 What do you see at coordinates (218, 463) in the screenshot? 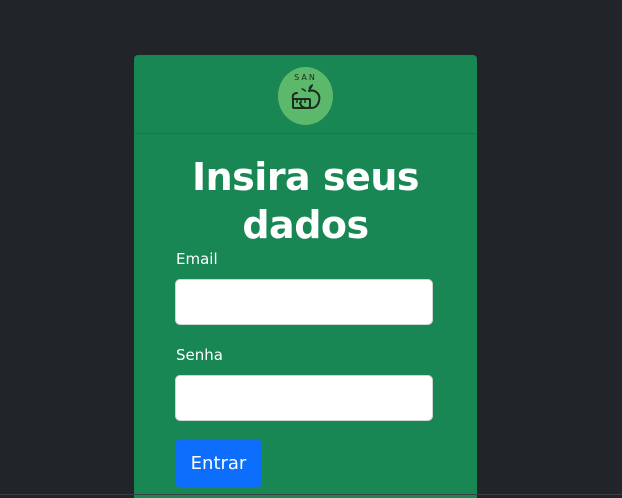
I see `submit-button: Entrar` at bounding box center [218, 463].